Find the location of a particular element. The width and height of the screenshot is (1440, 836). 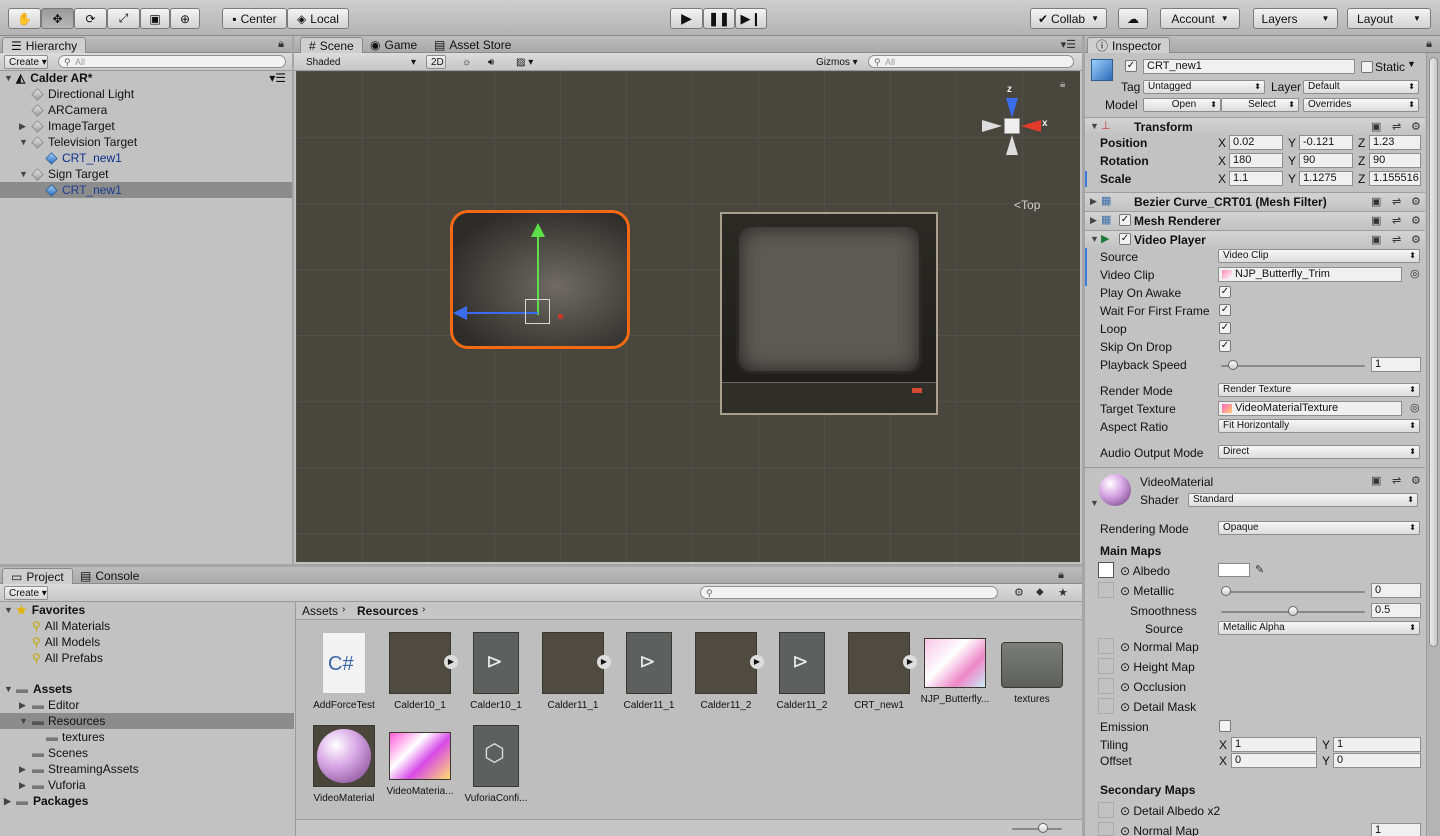

eyedropper-icon: ✎ is located at coordinates (1259, 569).